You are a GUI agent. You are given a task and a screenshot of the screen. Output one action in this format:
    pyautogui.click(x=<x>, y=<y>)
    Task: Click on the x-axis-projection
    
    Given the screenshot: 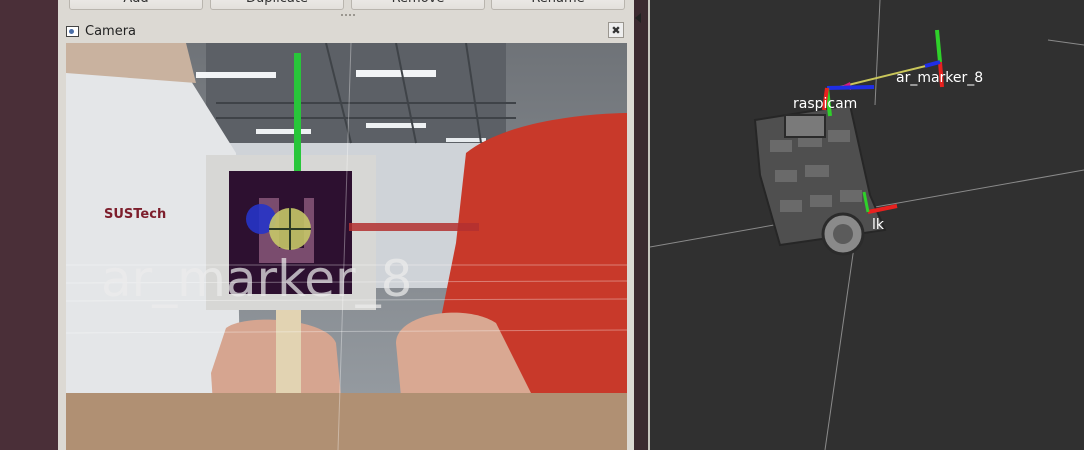 What is the action you would take?
    pyautogui.click(x=414, y=227)
    